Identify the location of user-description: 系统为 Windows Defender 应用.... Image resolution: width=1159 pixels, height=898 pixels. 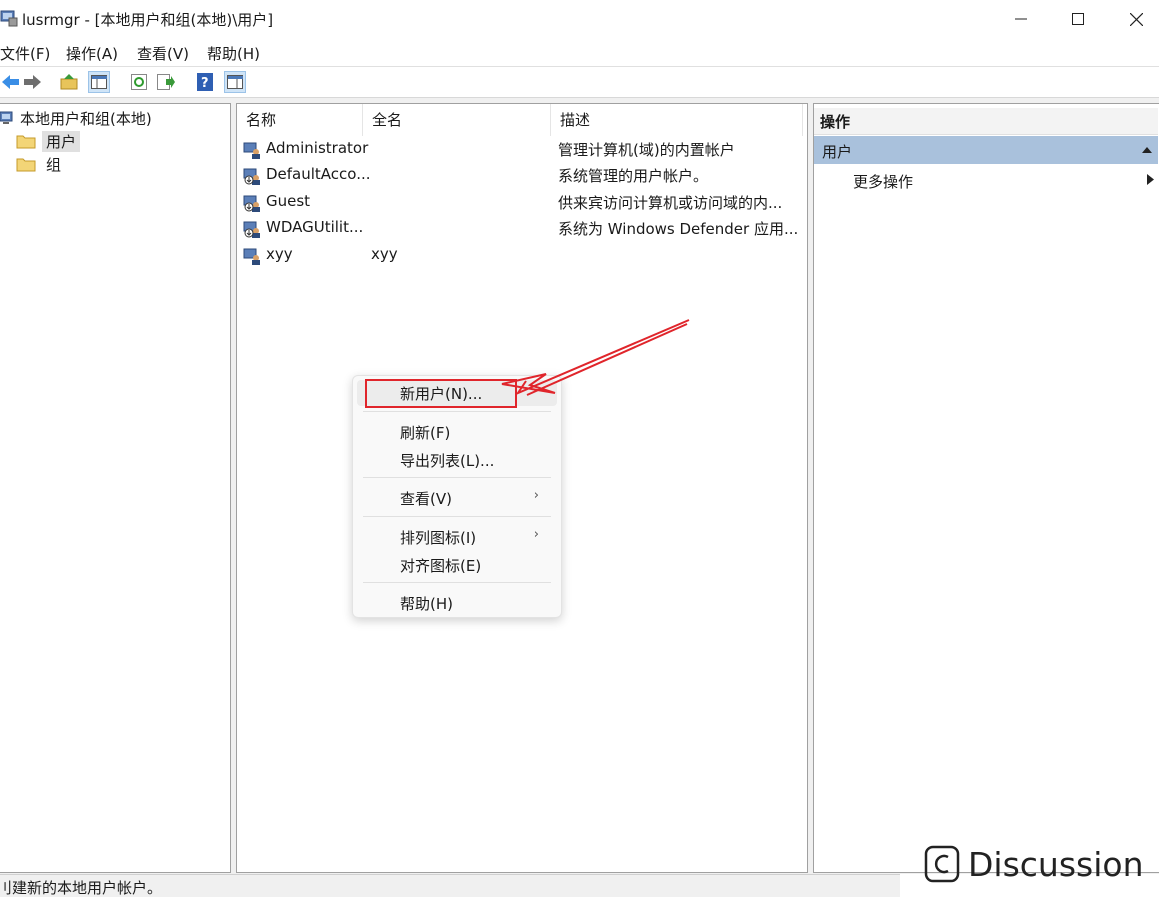
(678, 229).